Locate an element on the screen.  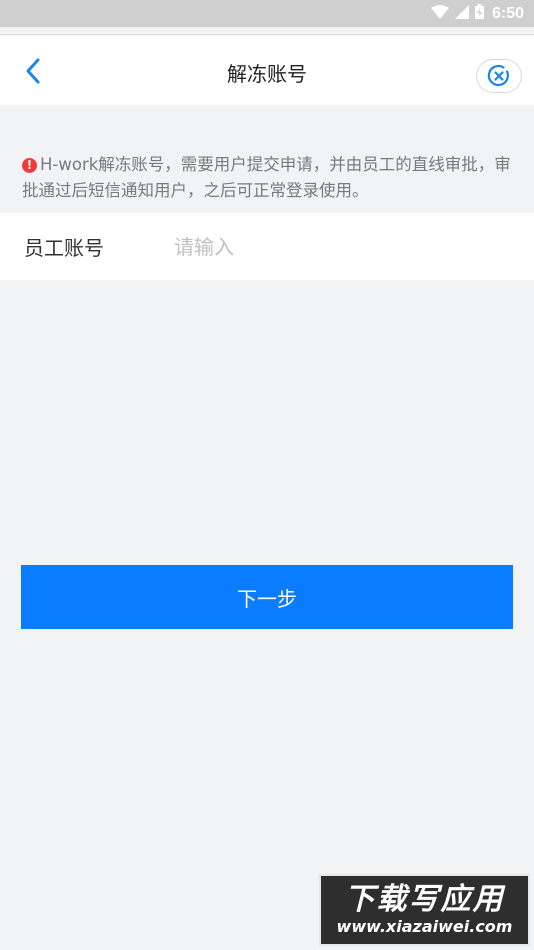
wifi-icon is located at coordinates (439, 13).